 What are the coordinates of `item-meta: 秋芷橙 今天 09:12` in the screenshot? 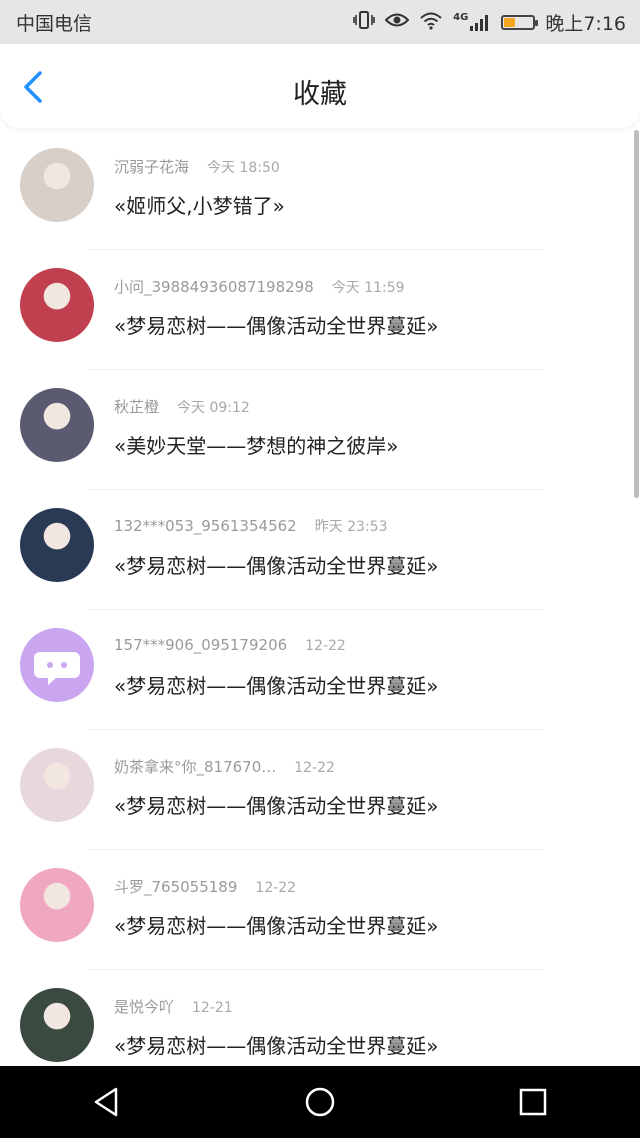 It's located at (182, 406).